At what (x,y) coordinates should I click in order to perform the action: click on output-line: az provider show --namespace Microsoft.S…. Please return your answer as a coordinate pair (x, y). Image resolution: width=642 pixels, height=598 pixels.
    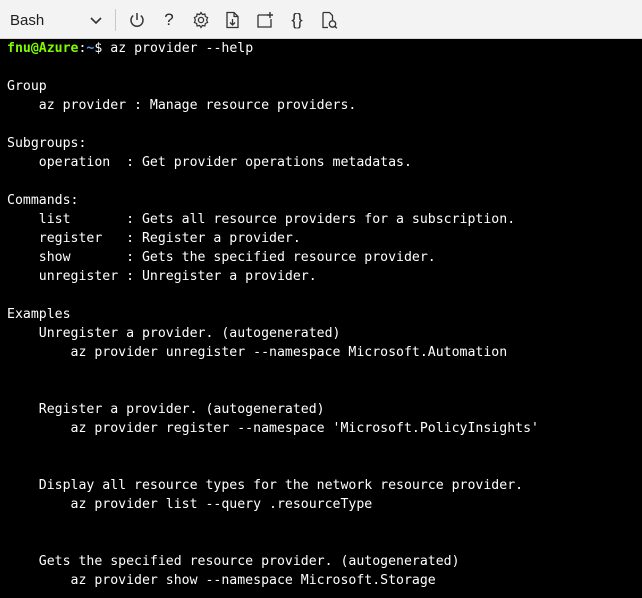
    Looking at the image, I should click on (221, 580).